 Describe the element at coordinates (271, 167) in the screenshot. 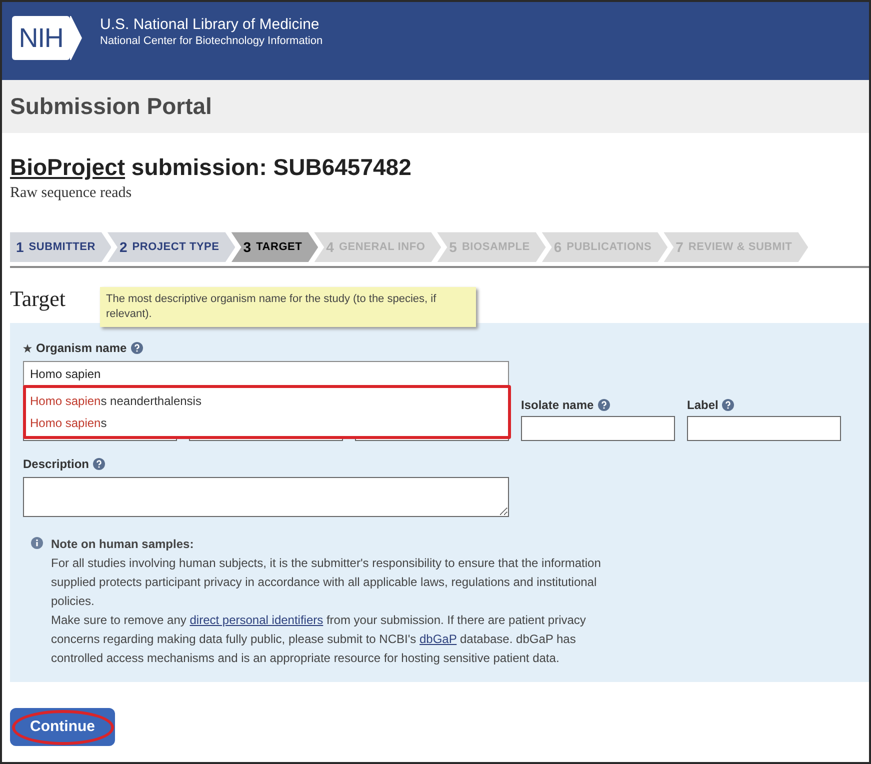

I see `submission-title: submission: SUB6457482` at that location.